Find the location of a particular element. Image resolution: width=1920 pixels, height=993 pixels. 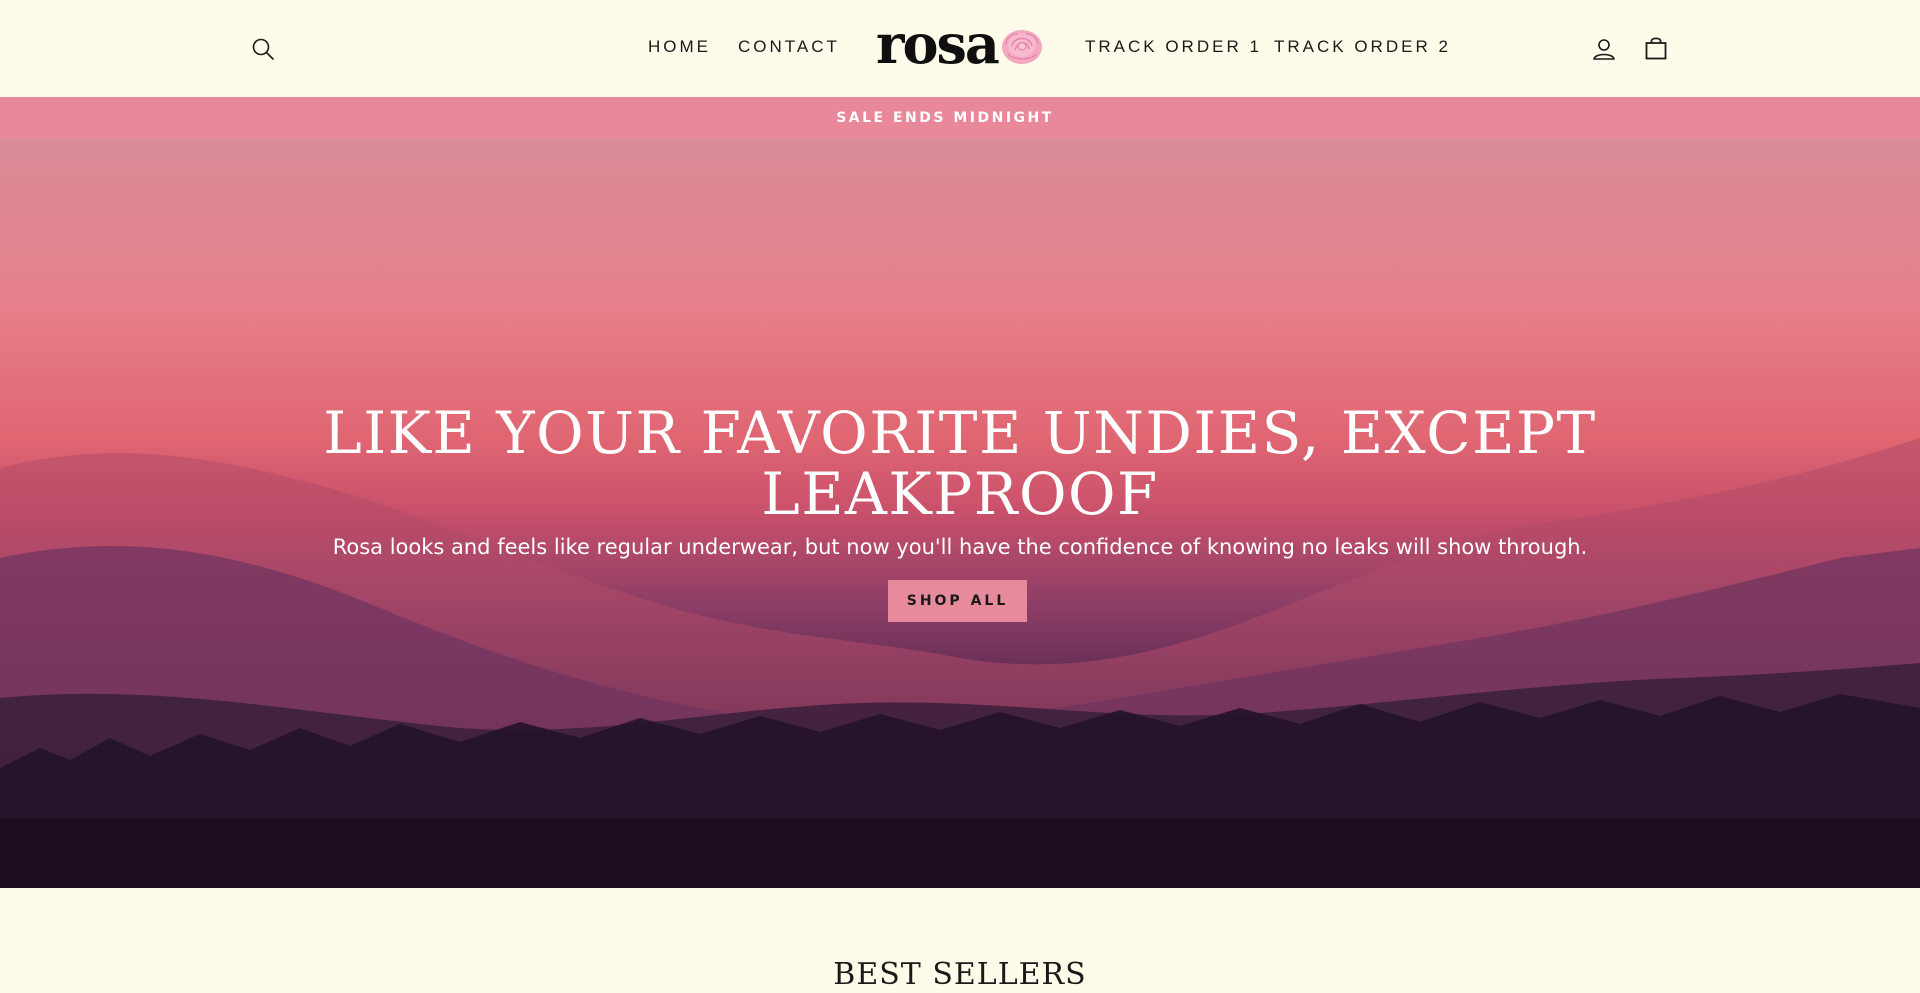

account-button is located at coordinates (1604, 49).